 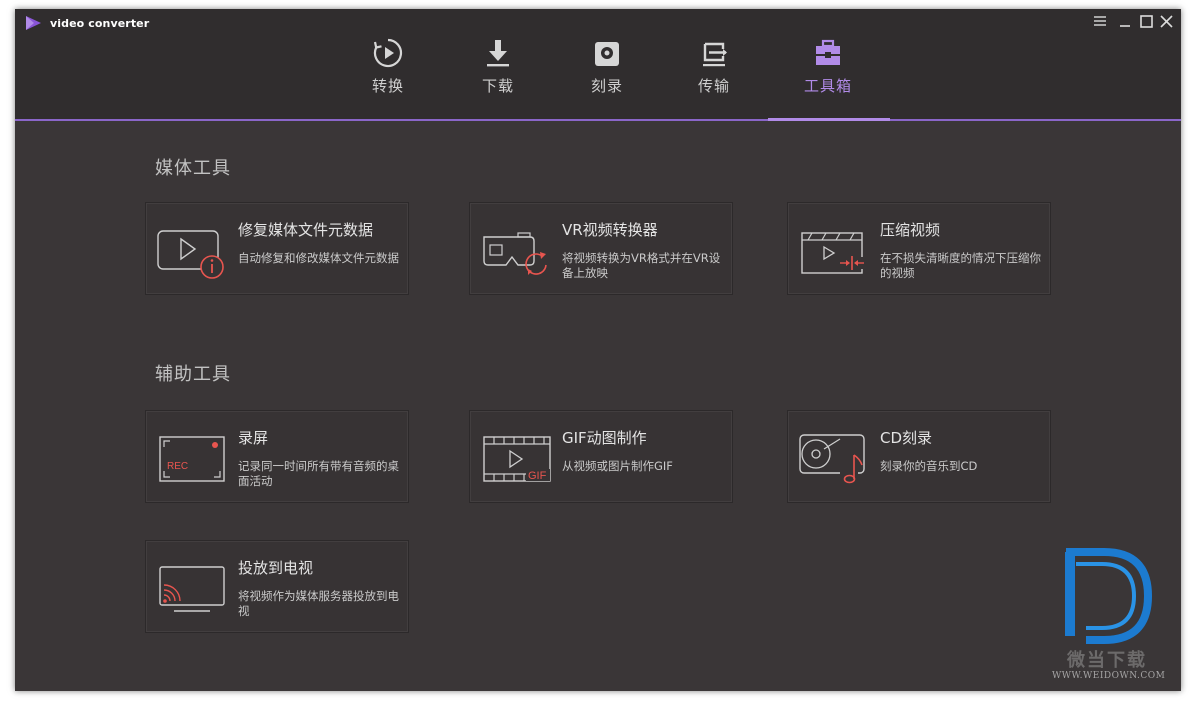 What do you see at coordinates (598, 120) in the screenshot?
I see `nav-divider` at bounding box center [598, 120].